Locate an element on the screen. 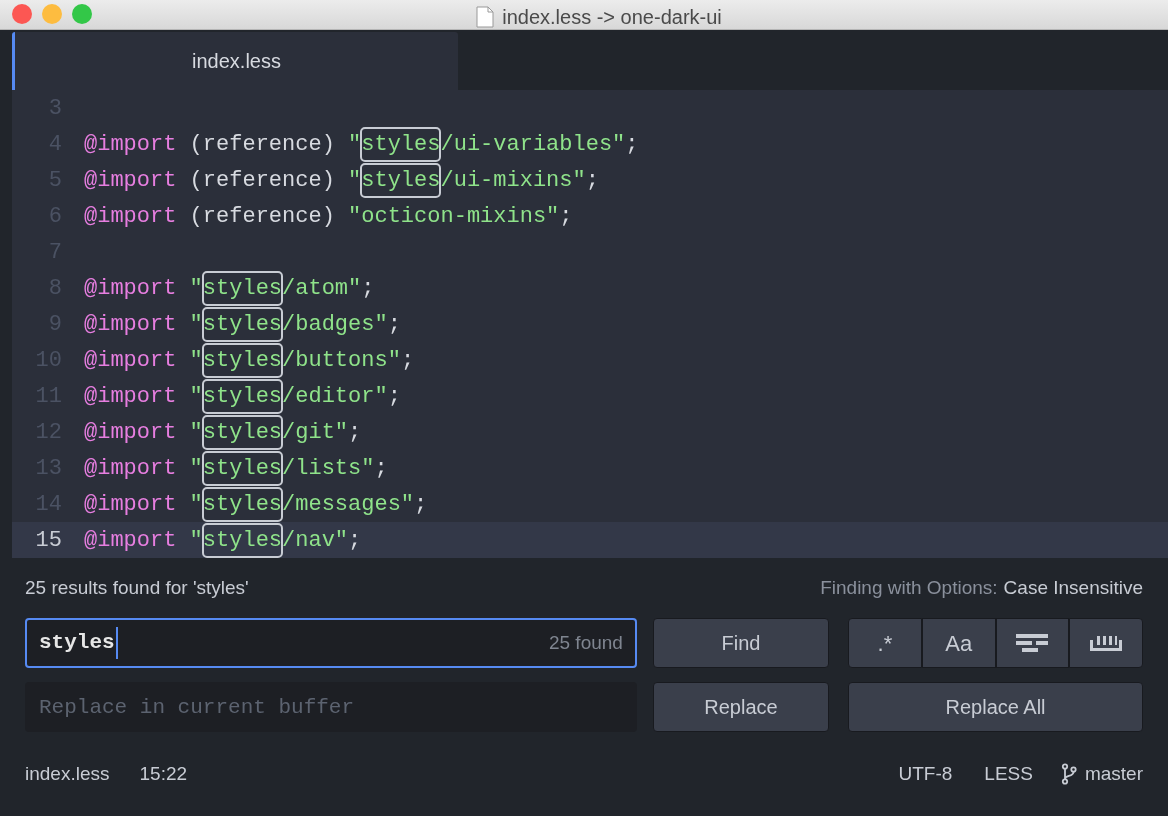 This screenshot has width=1168, height=816. find-button: Find is located at coordinates (741, 643).